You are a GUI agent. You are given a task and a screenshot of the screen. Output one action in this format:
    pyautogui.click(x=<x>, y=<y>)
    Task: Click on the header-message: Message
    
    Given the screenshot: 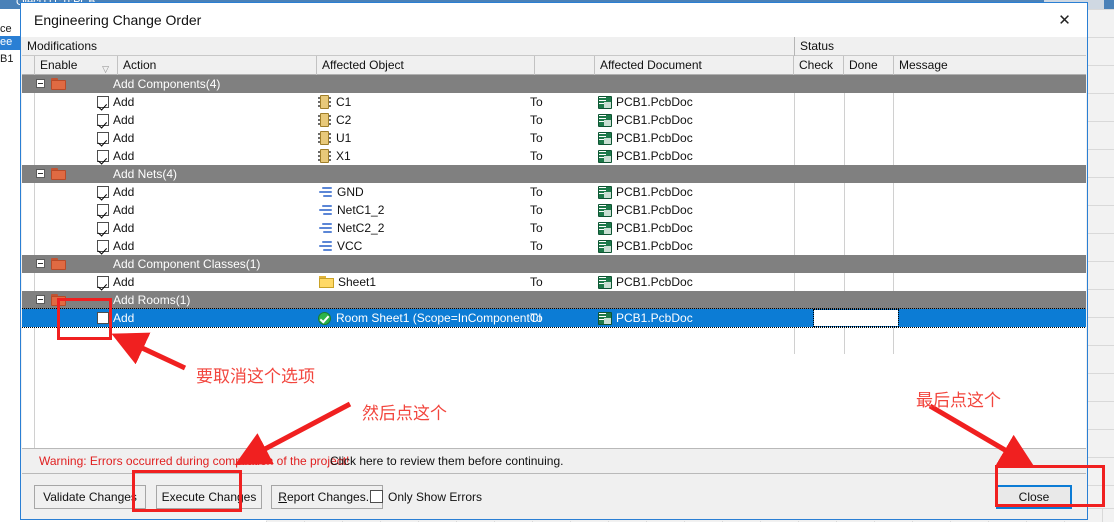 What is the action you would take?
    pyautogui.click(x=990, y=65)
    